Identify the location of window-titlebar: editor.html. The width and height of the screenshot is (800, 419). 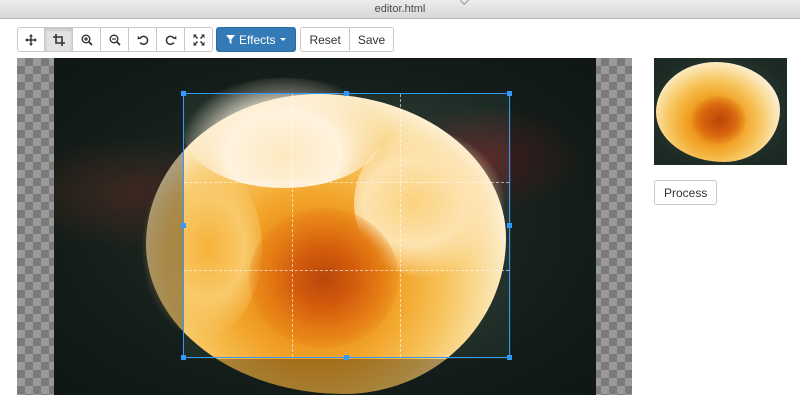
(400, 9).